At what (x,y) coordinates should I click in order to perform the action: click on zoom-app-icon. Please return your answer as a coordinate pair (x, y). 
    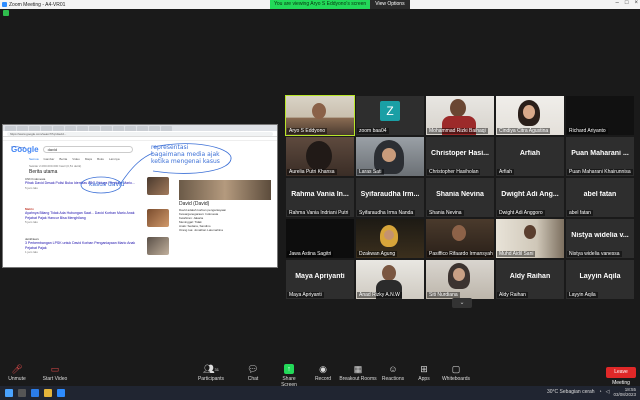
    Looking at the image, I should click on (4, 4).